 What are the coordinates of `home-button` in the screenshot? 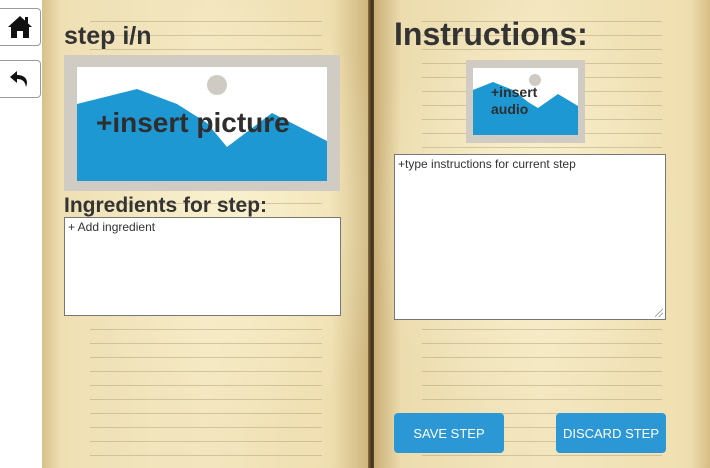 It's located at (20, 27).